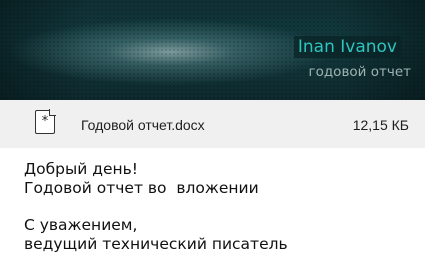 This screenshot has width=425, height=274. Describe the element at coordinates (360, 72) in the screenshot. I see `email-subject: годовой отчет` at that location.